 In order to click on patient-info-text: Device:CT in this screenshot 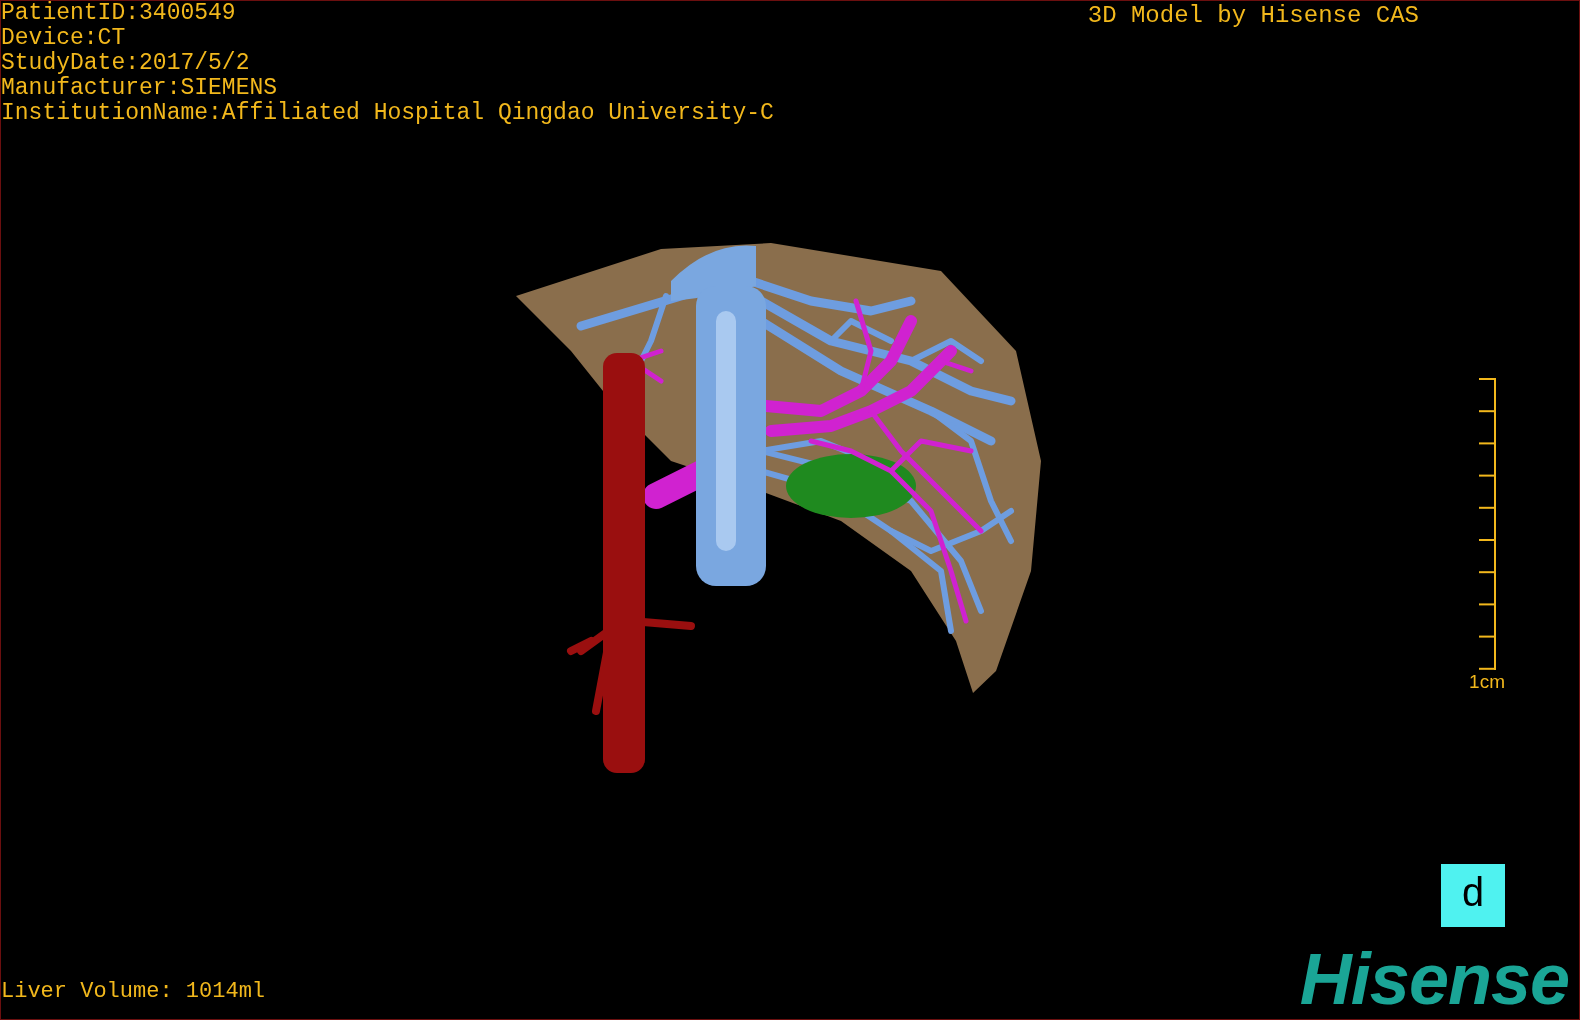, I will do `click(64, 38)`.